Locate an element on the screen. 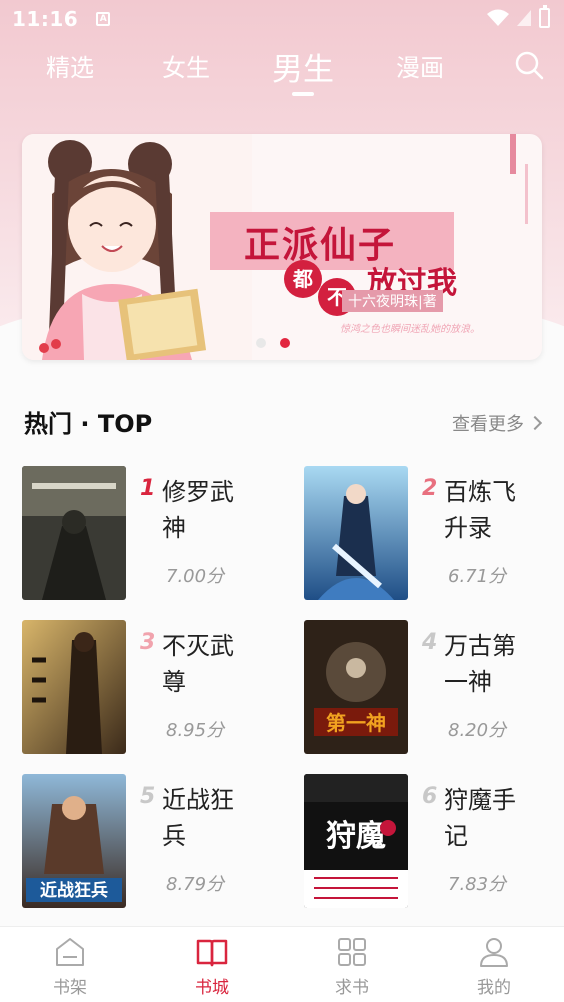 Image resolution: width=564 pixels, height=1002 pixels. book-title: 百炼飞升录 is located at coordinates (480, 510).